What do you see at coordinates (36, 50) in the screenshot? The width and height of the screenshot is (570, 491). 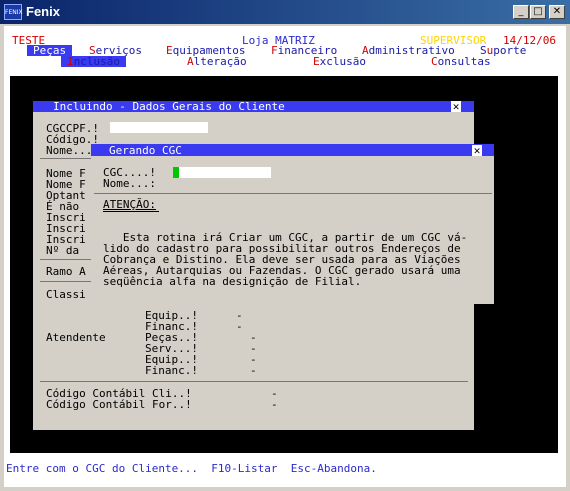 I see `menu-hotkey: P` at bounding box center [36, 50].